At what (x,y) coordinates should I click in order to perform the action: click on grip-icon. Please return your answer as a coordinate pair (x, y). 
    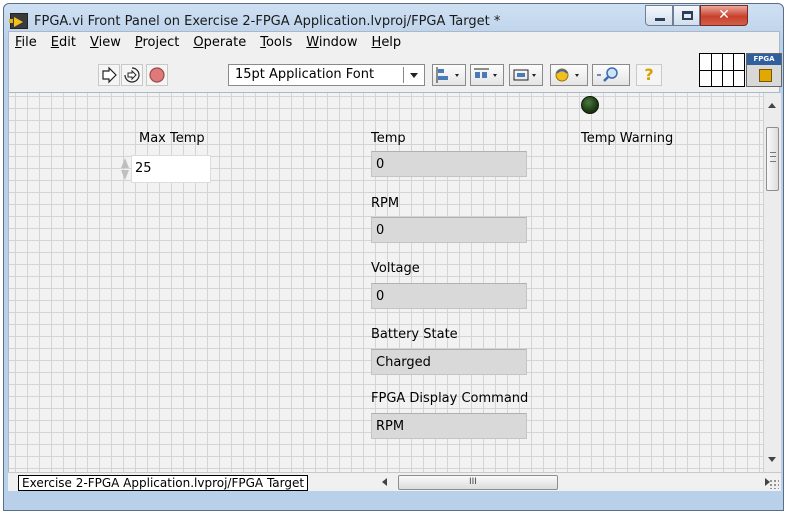
    Looking at the image, I should click on (773, 157).